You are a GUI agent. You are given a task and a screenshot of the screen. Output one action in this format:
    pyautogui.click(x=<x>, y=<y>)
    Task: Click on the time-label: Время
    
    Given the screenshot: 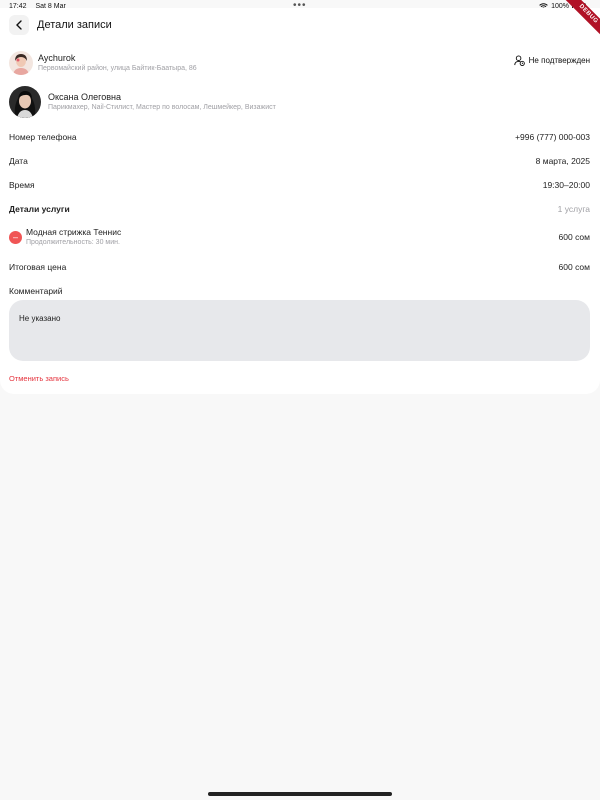 What is the action you would take?
    pyautogui.click(x=22, y=185)
    